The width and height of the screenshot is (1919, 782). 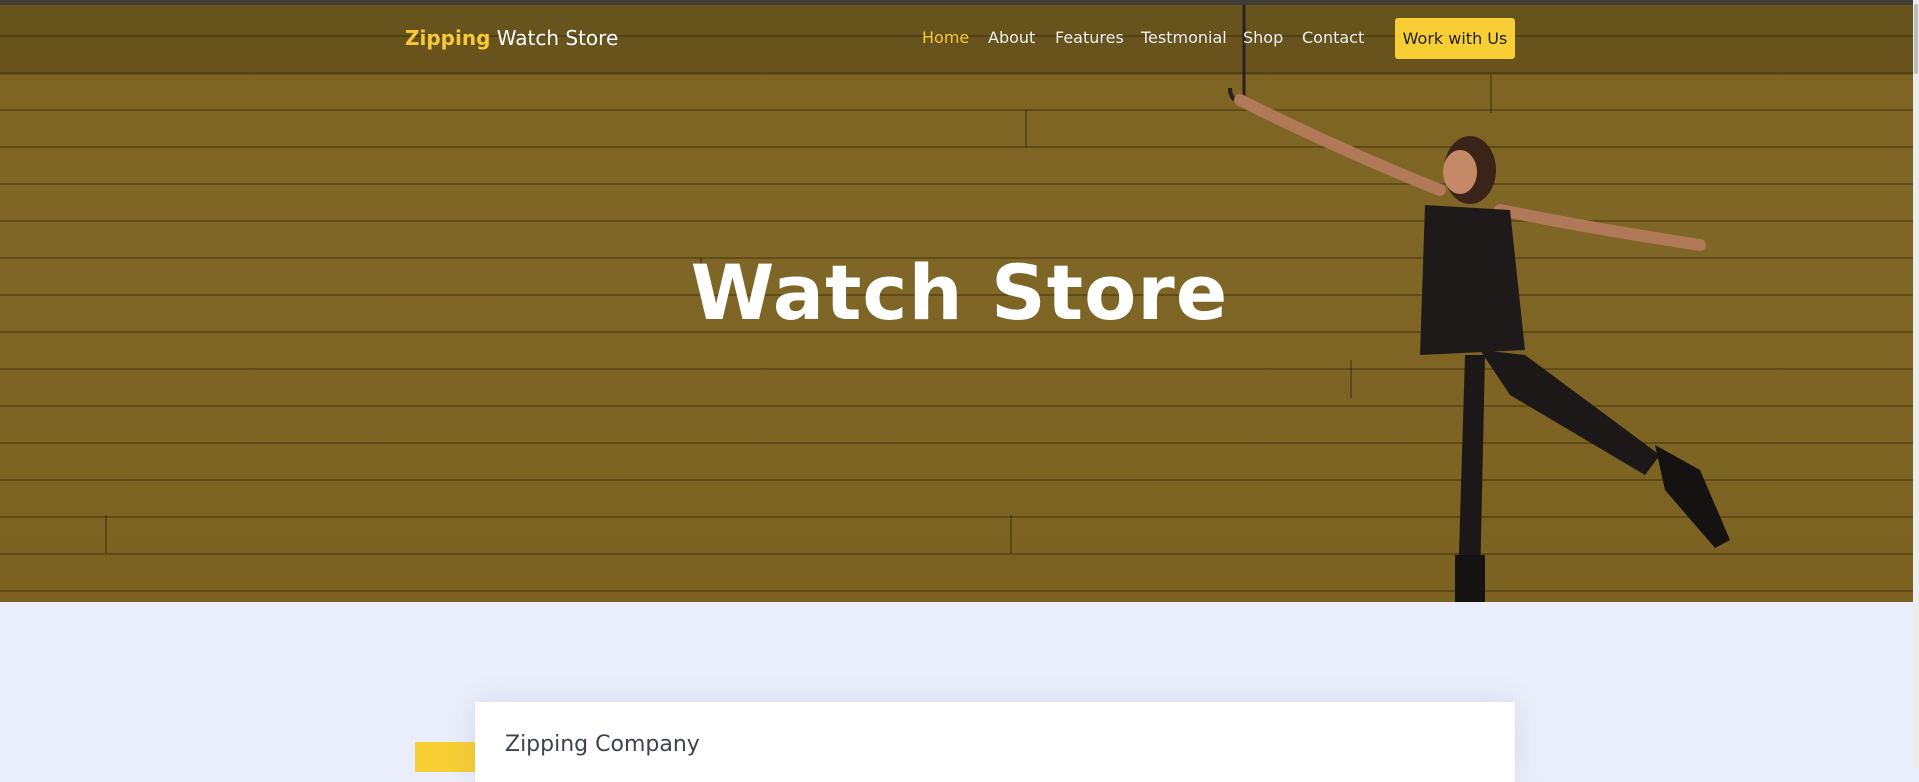 I want to click on work-with-us-button: Work with Us, so click(x=1455, y=38).